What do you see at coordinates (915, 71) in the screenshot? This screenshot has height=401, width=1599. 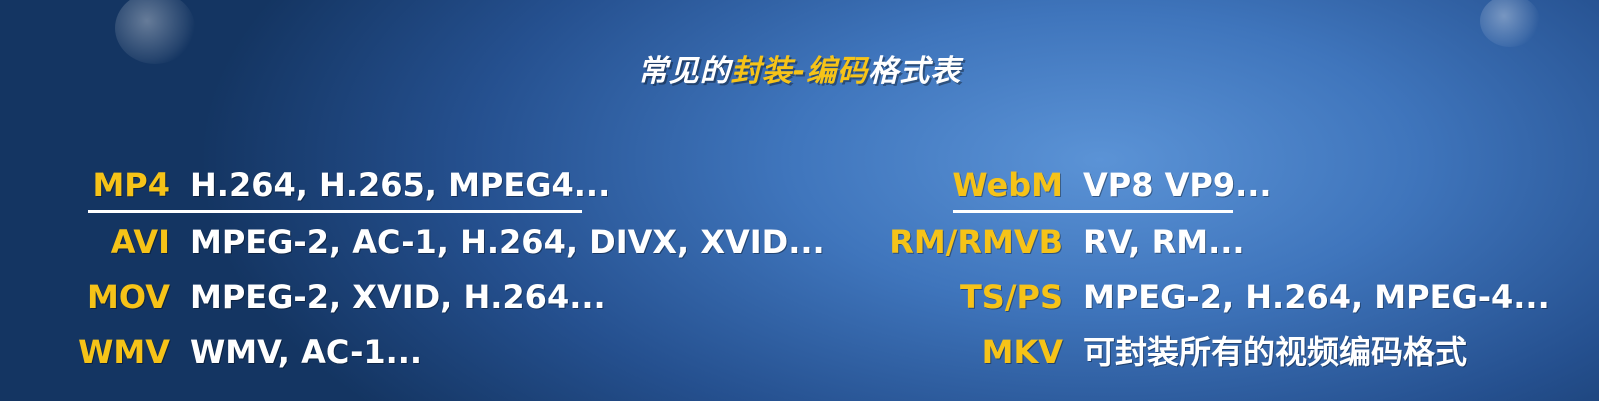 I see `title-suffix: 格式表` at bounding box center [915, 71].